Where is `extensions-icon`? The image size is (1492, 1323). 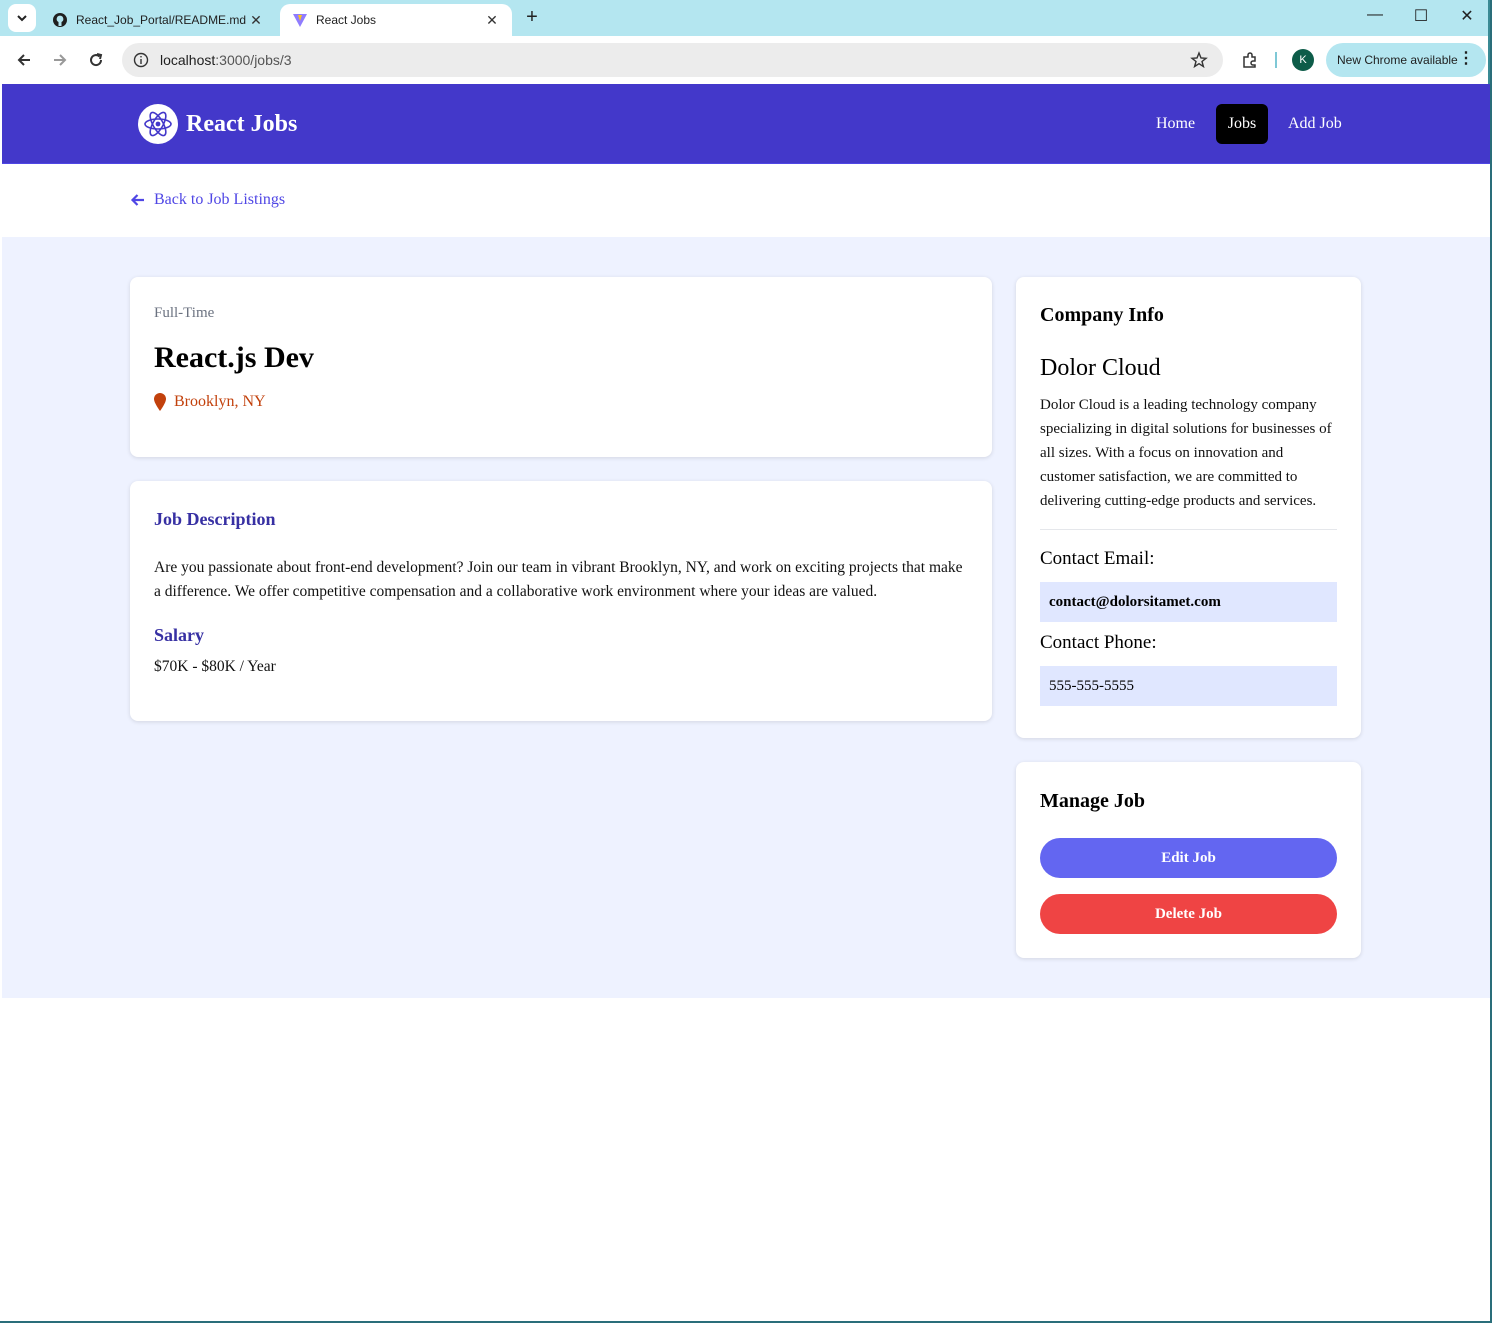 extensions-icon is located at coordinates (1250, 60).